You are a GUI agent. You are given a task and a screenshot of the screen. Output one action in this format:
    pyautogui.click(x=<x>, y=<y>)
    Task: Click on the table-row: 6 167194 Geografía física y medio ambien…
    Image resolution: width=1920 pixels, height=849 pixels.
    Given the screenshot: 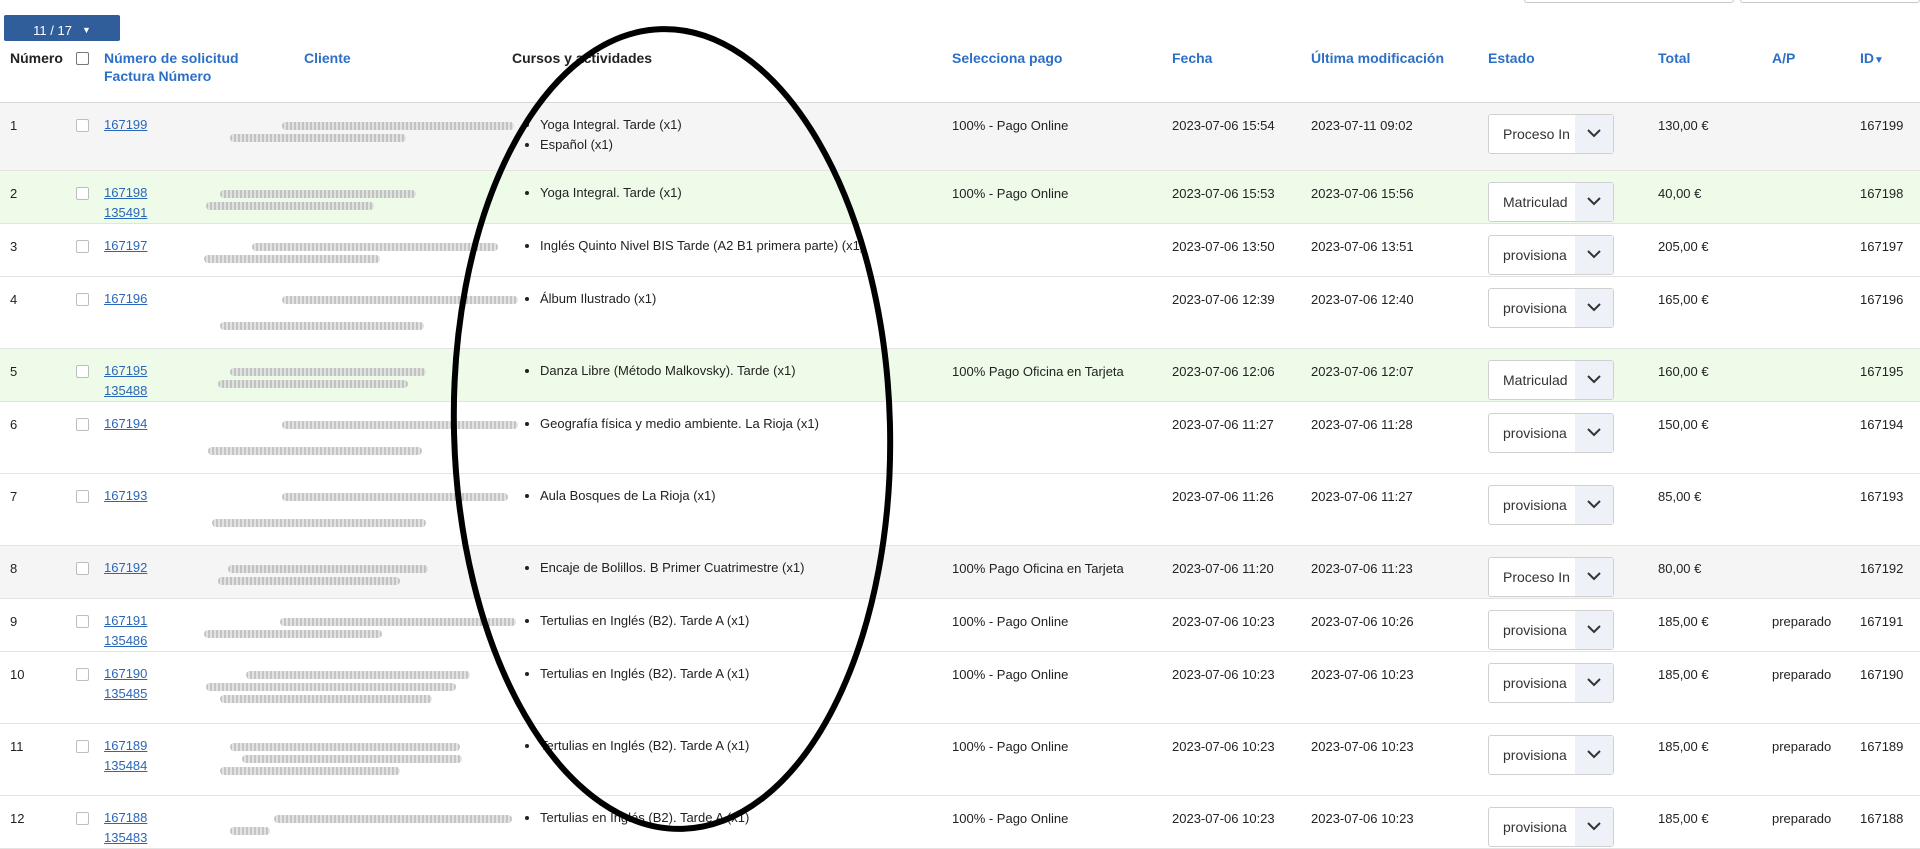 What is the action you would take?
    pyautogui.click(x=960, y=437)
    